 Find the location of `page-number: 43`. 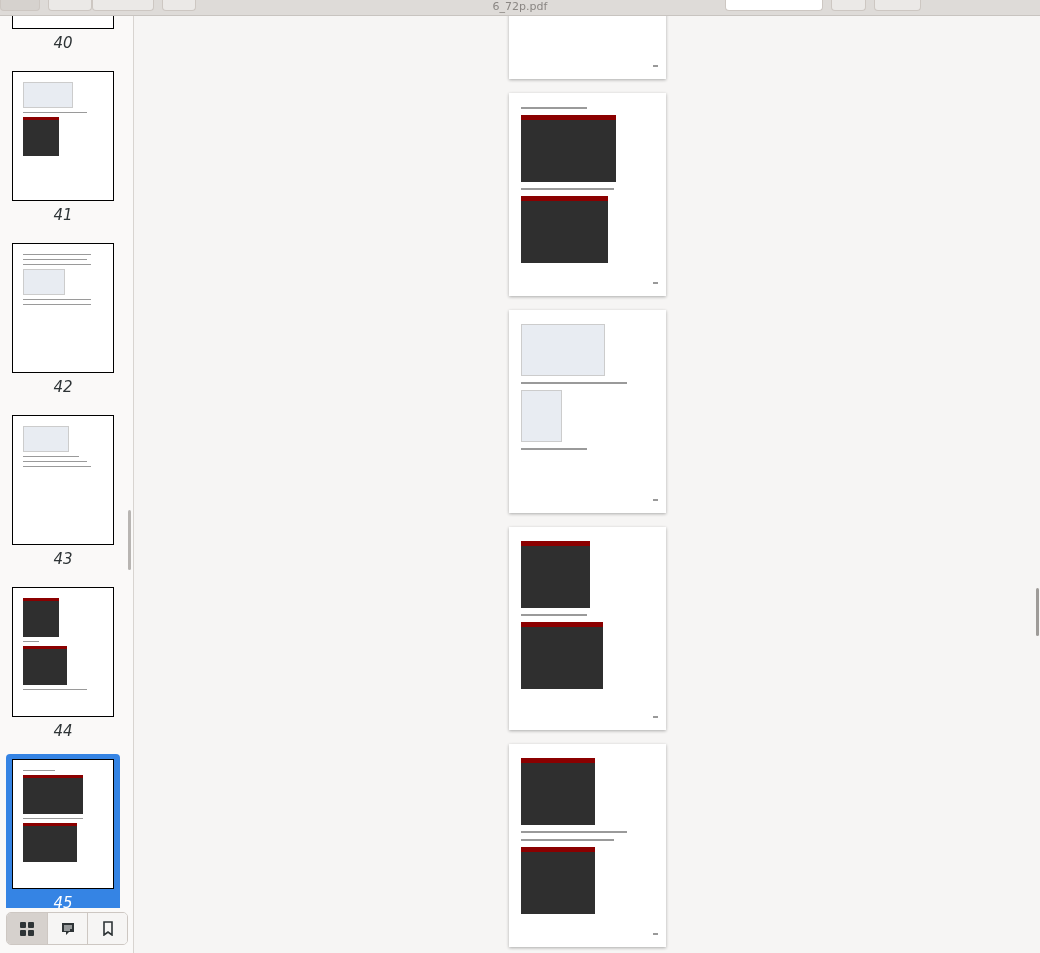

page-number: 43 is located at coordinates (63, 559).